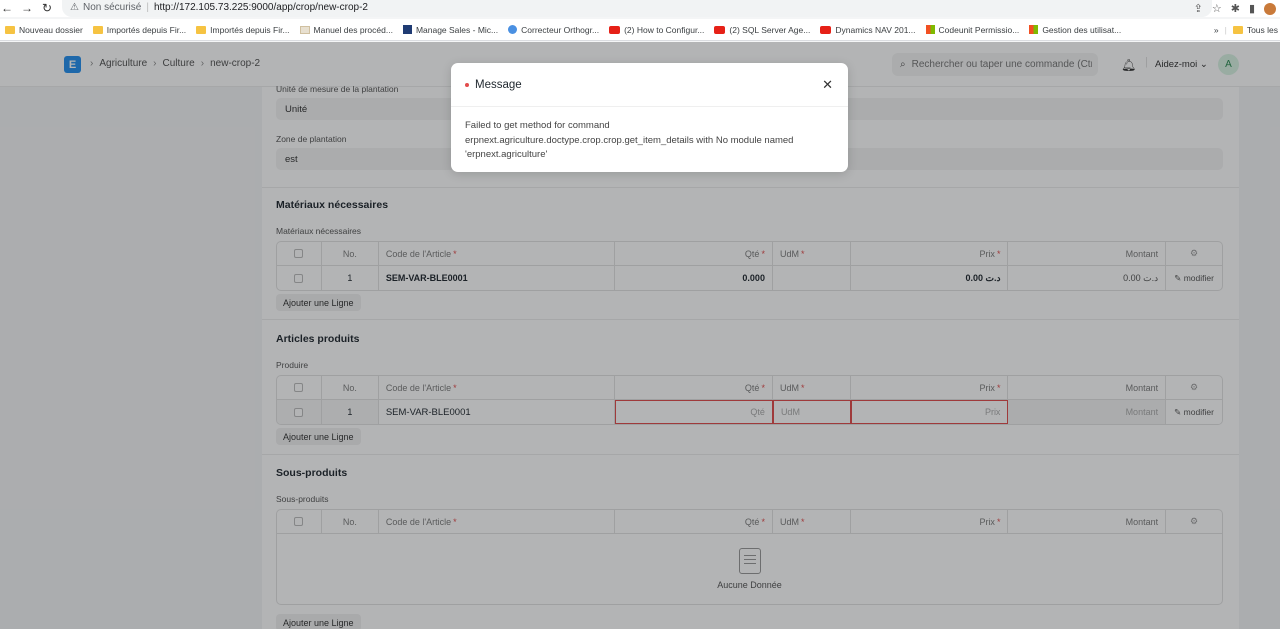 The height and width of the screenshot is (629, 1280). I want to click on dialog-header: Message, so click(649, 85).